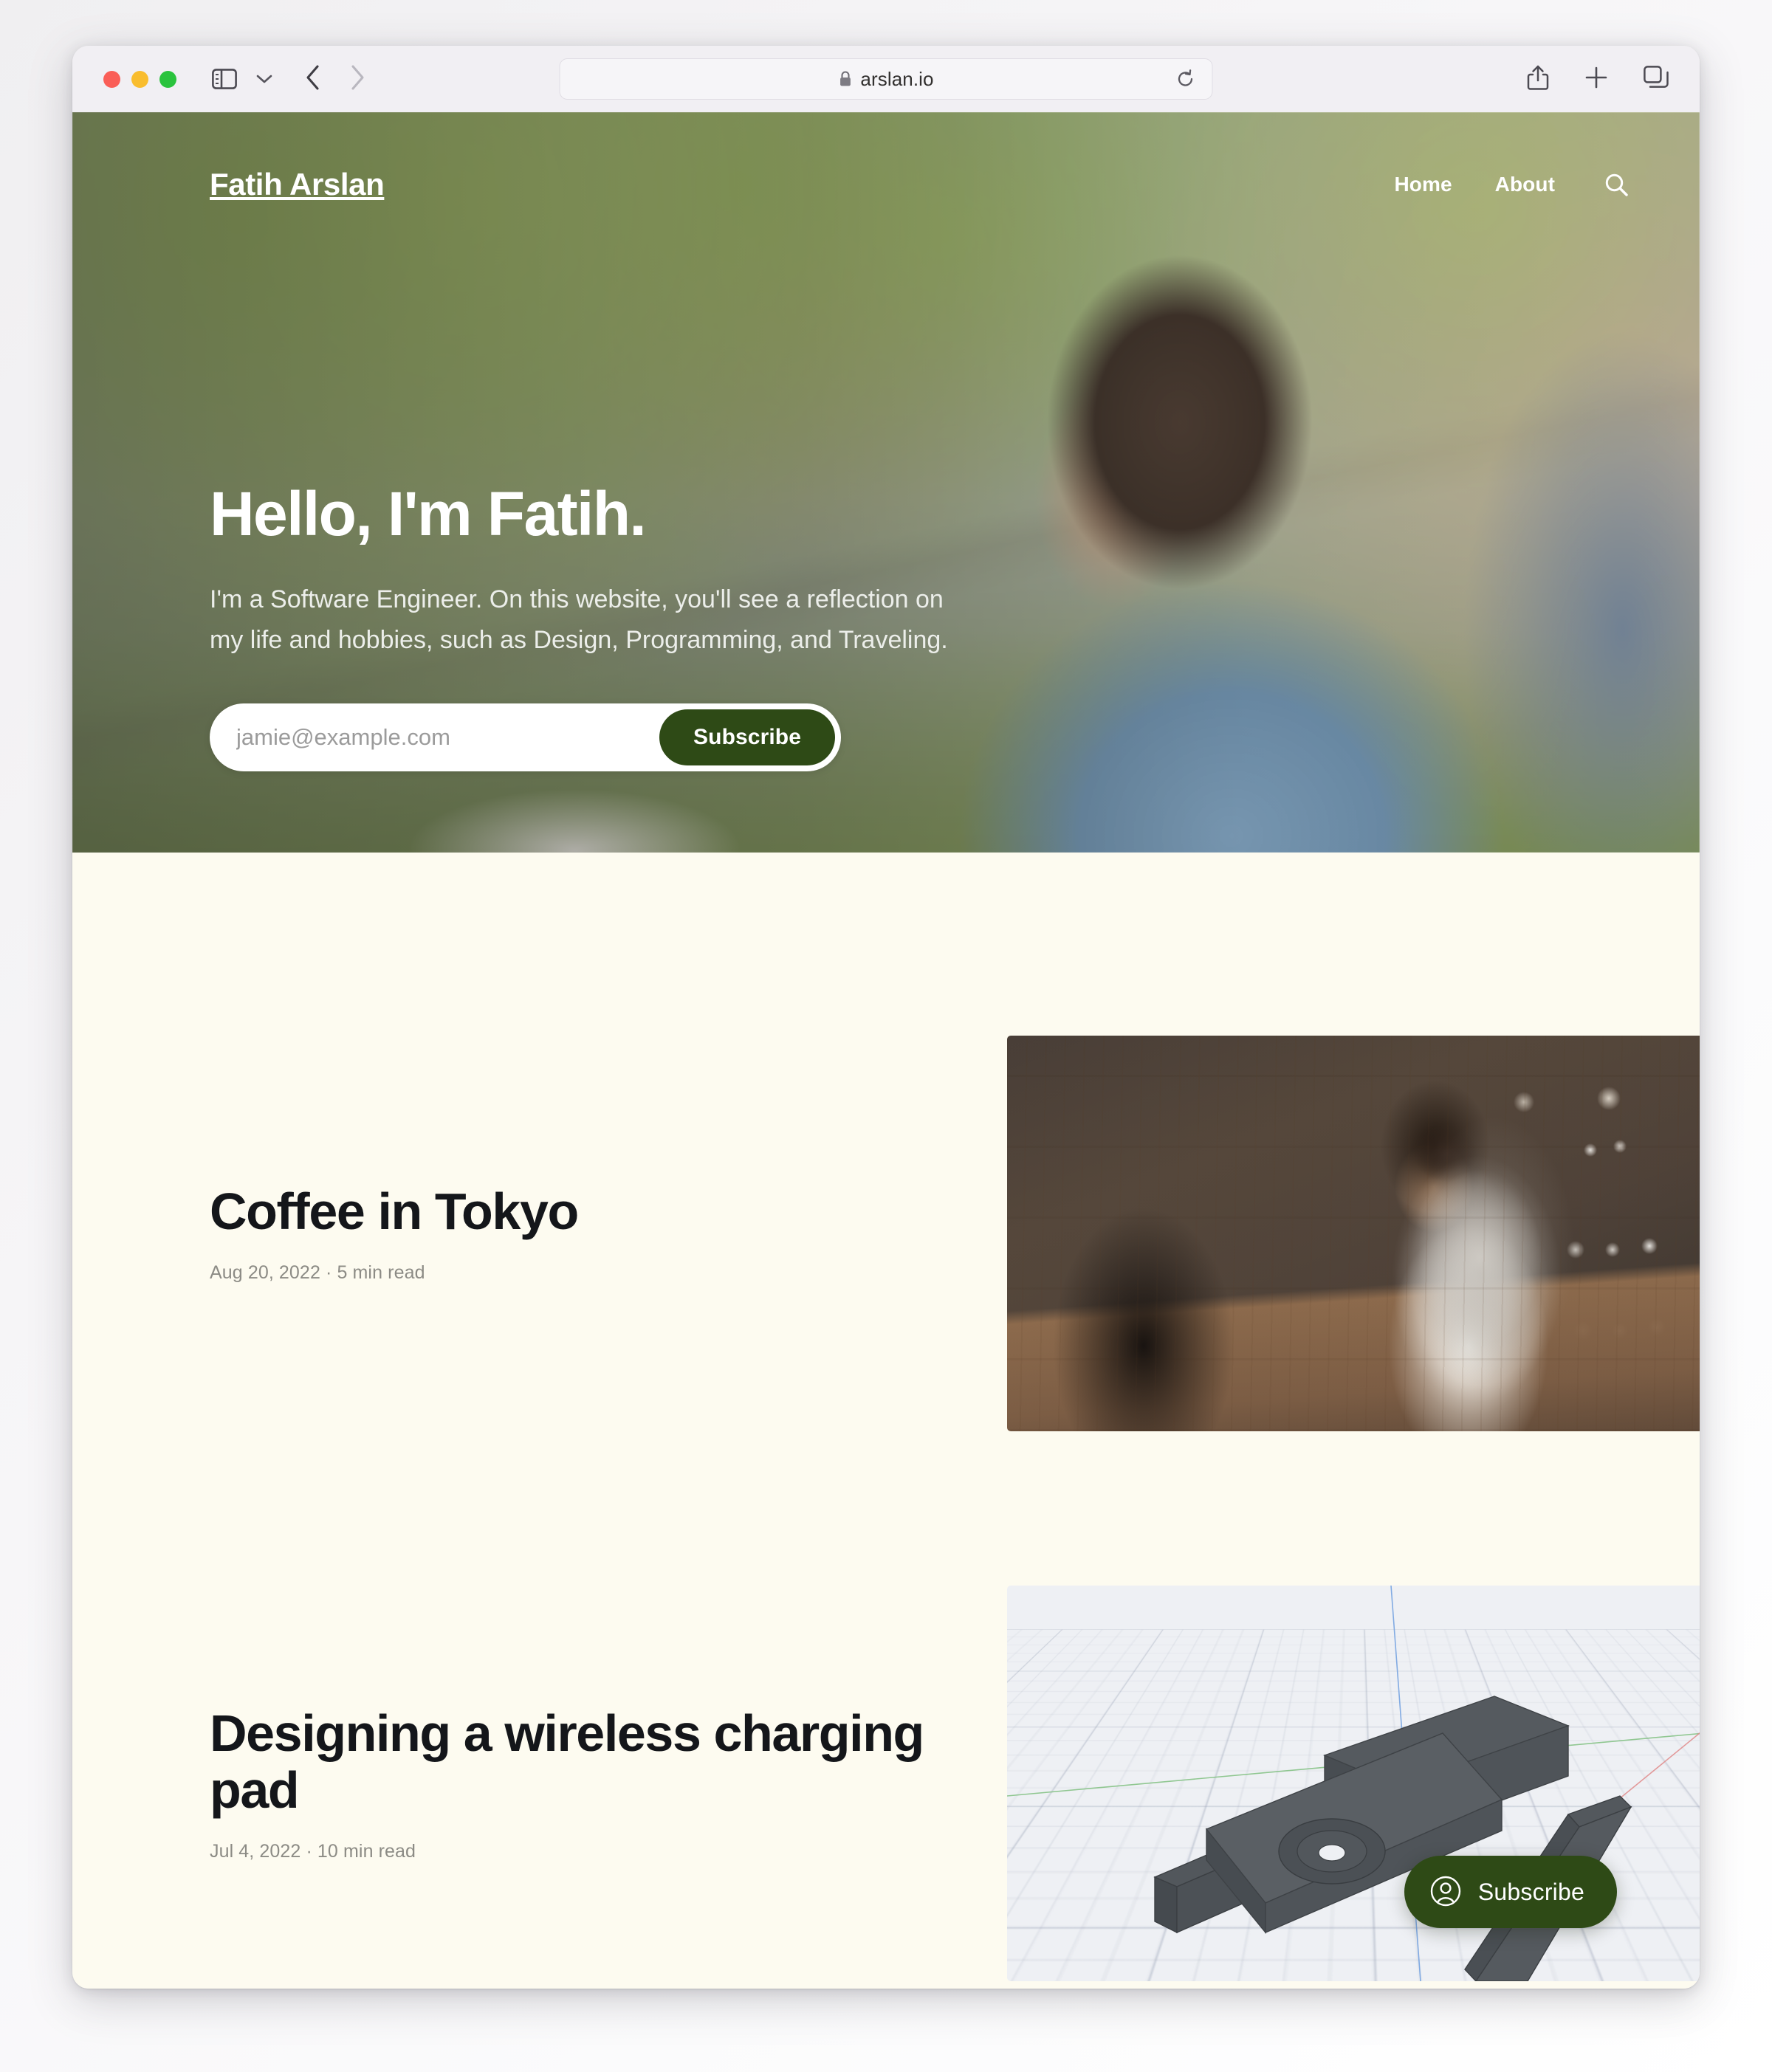 This screenshot has height=2072, width=1772. What do you see at coordinates (313, 1851) in the screenshot?
I see `post-meta: Jul 4, 2022 · 10 min read` at bounding box center [313, 1851].